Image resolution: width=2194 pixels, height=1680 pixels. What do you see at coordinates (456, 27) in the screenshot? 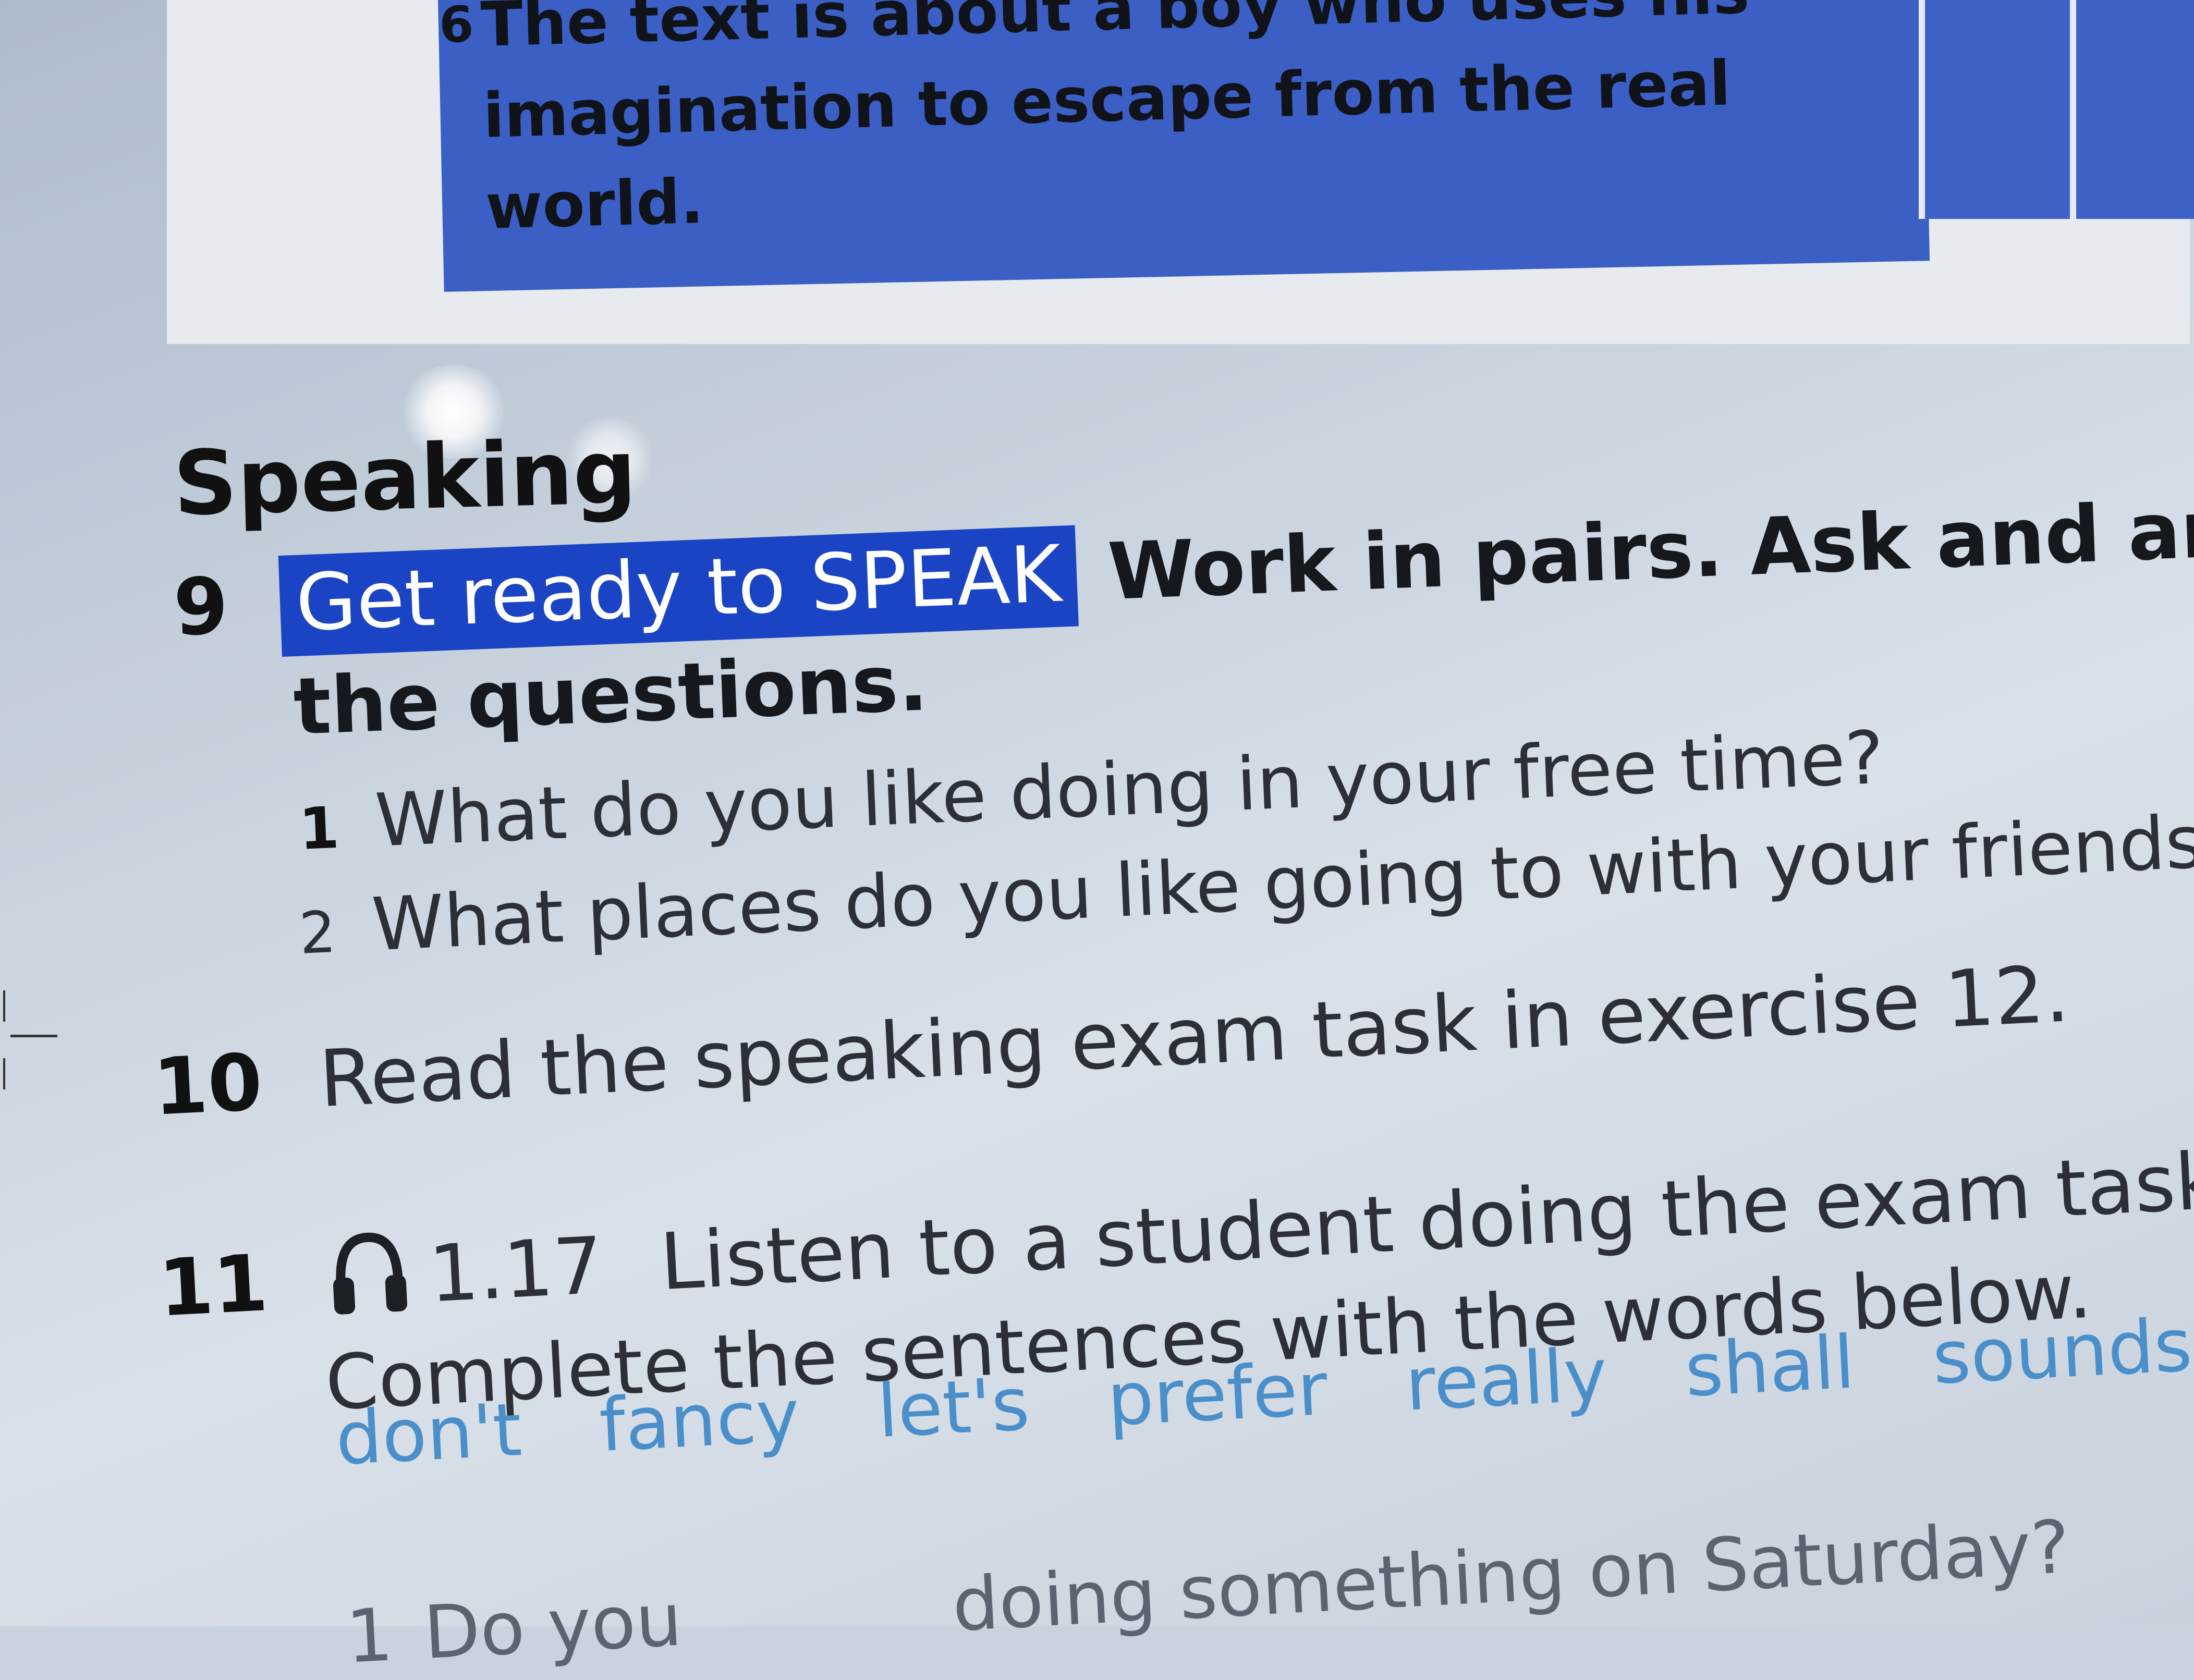
I see `statement-number: 6` at bounding box center [456, 27].